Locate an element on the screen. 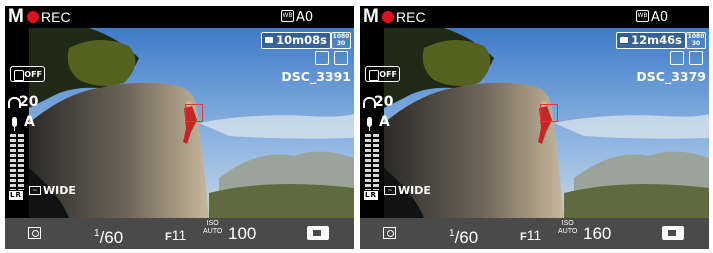  iso-value: 100 is located at coordinates (242, 233).